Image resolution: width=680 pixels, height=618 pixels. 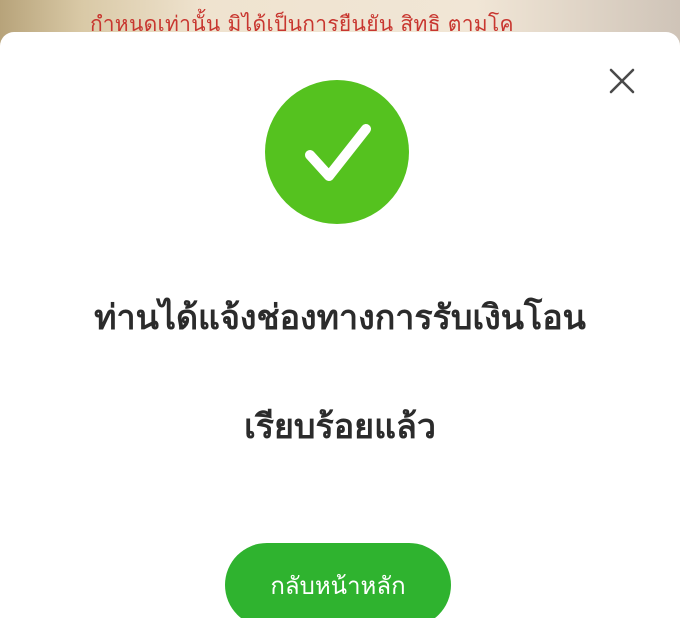 I want to click on success-message-line2: เรียบร้อยแล้ว, so click(x=340, y=427).